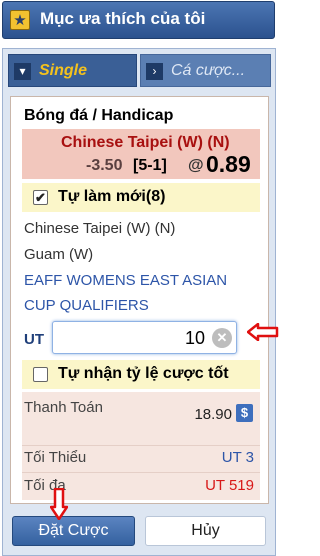 Image resolution: width=320 pixels, height=556 pixels. What do you see at coordinates (154, 71) in the screenshot?
I see `chevron-right-icon: ›` at bounding box center [154, 71].